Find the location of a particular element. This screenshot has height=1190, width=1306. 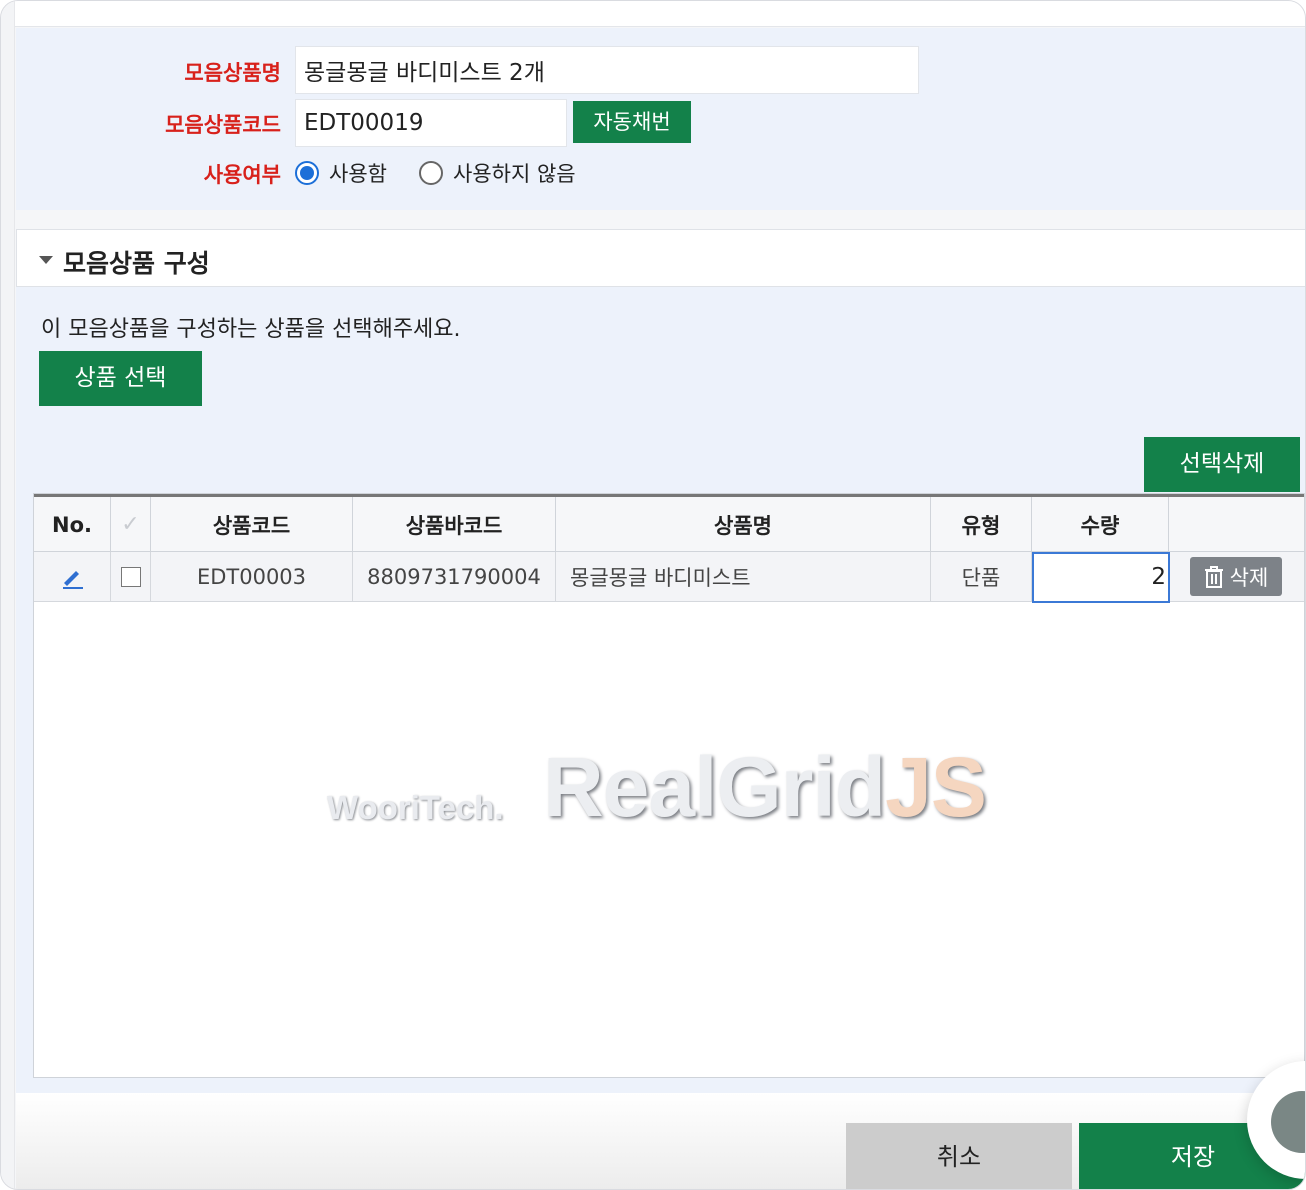

col-header-name: 상품명 is located at coordinates (743, 524).